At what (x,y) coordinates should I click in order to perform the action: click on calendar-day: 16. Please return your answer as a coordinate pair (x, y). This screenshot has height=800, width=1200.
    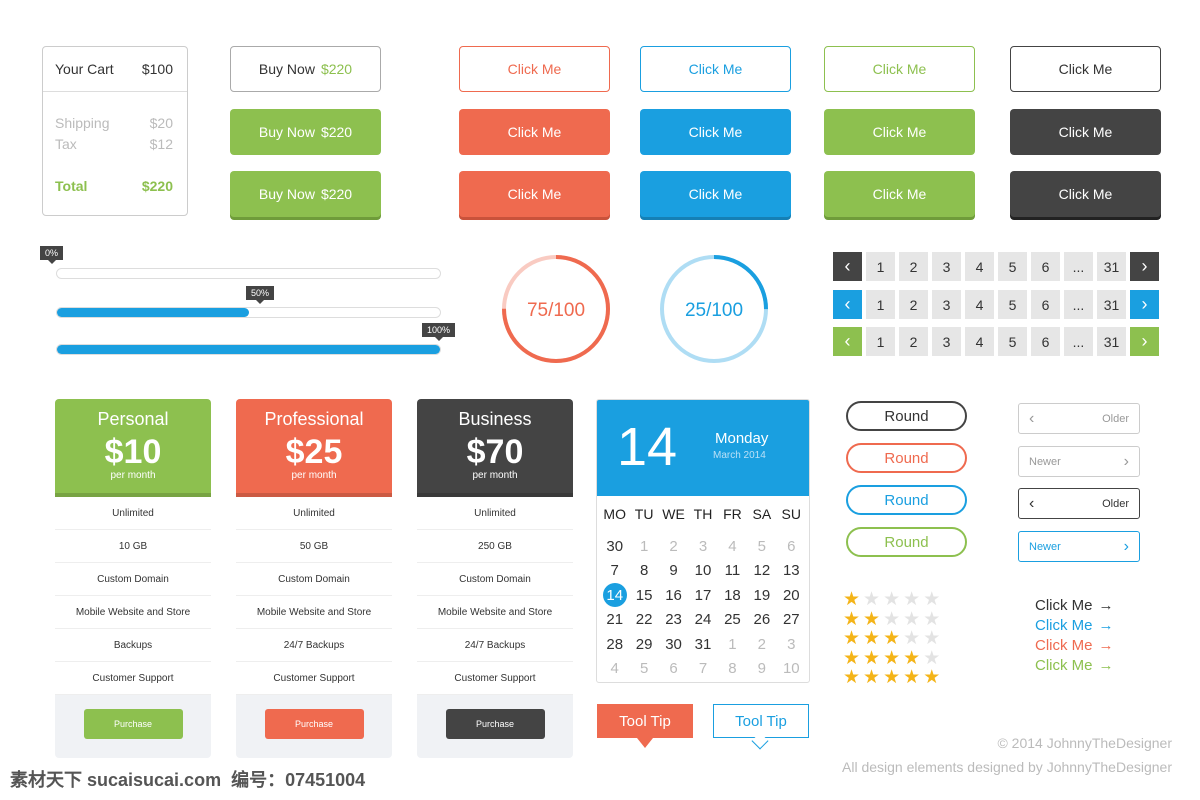
    Looking at the image, I should click on (673, 595).